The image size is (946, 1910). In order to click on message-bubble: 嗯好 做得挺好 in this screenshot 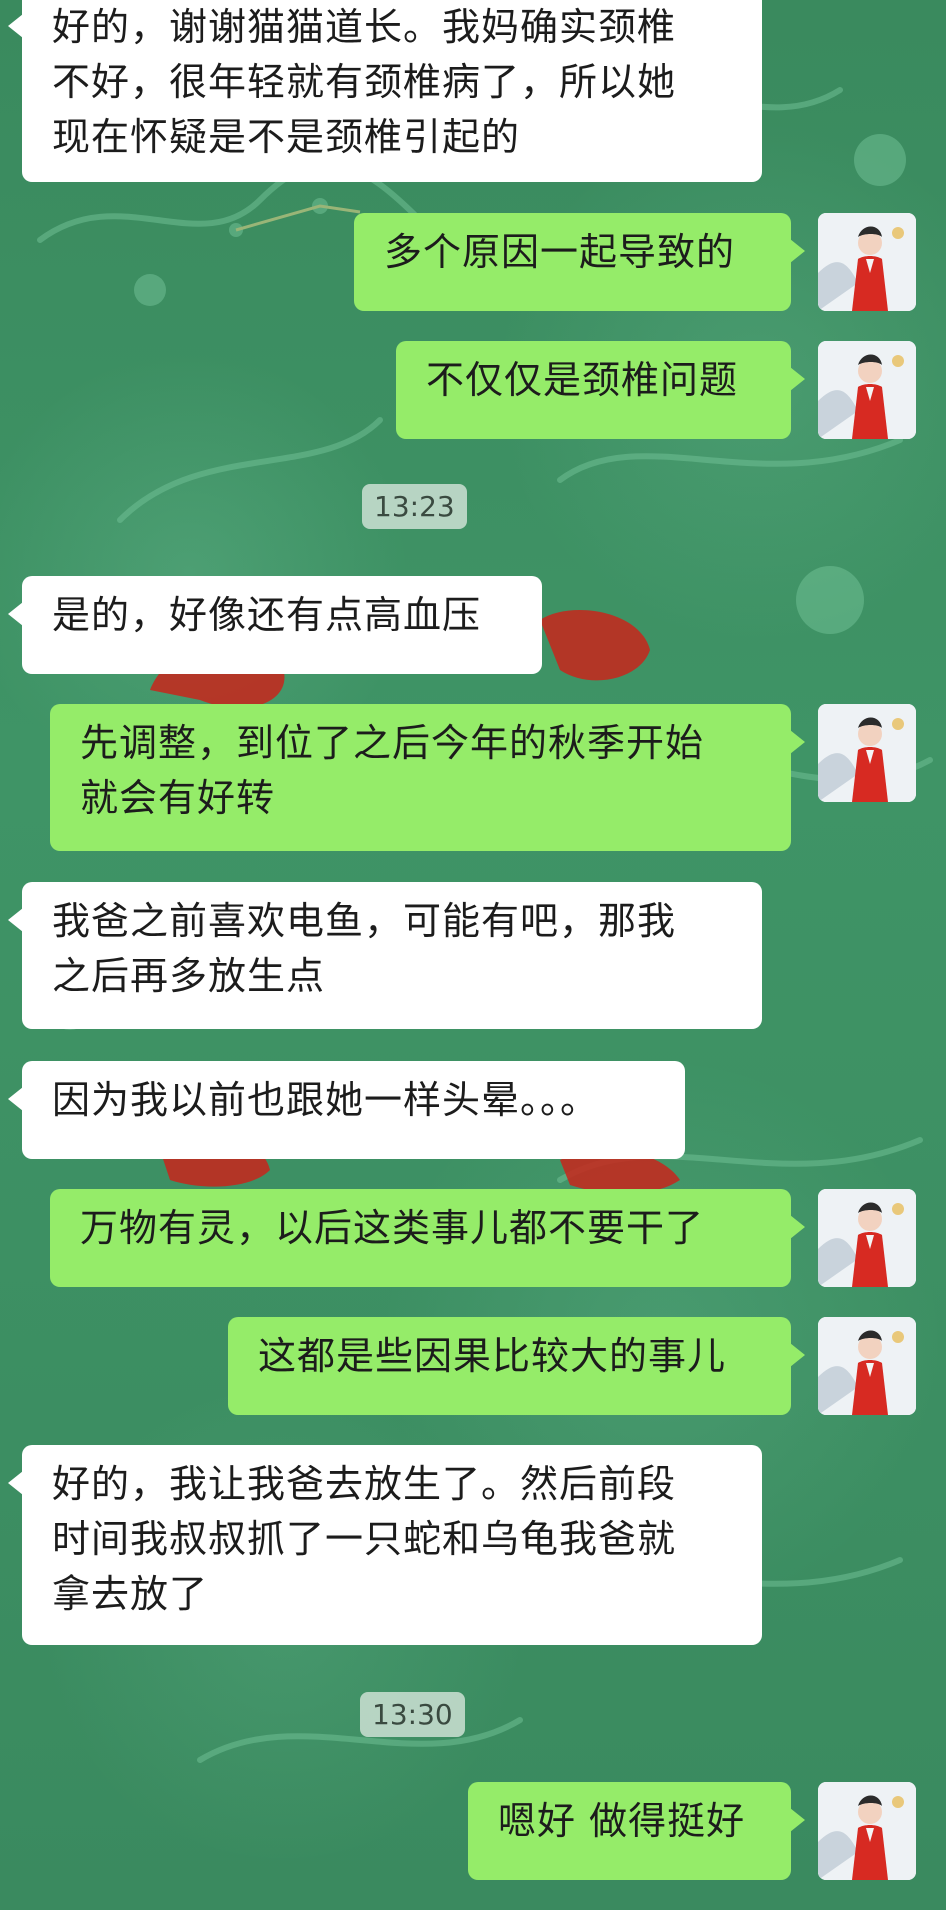, I will do `click(636, 1831)`.